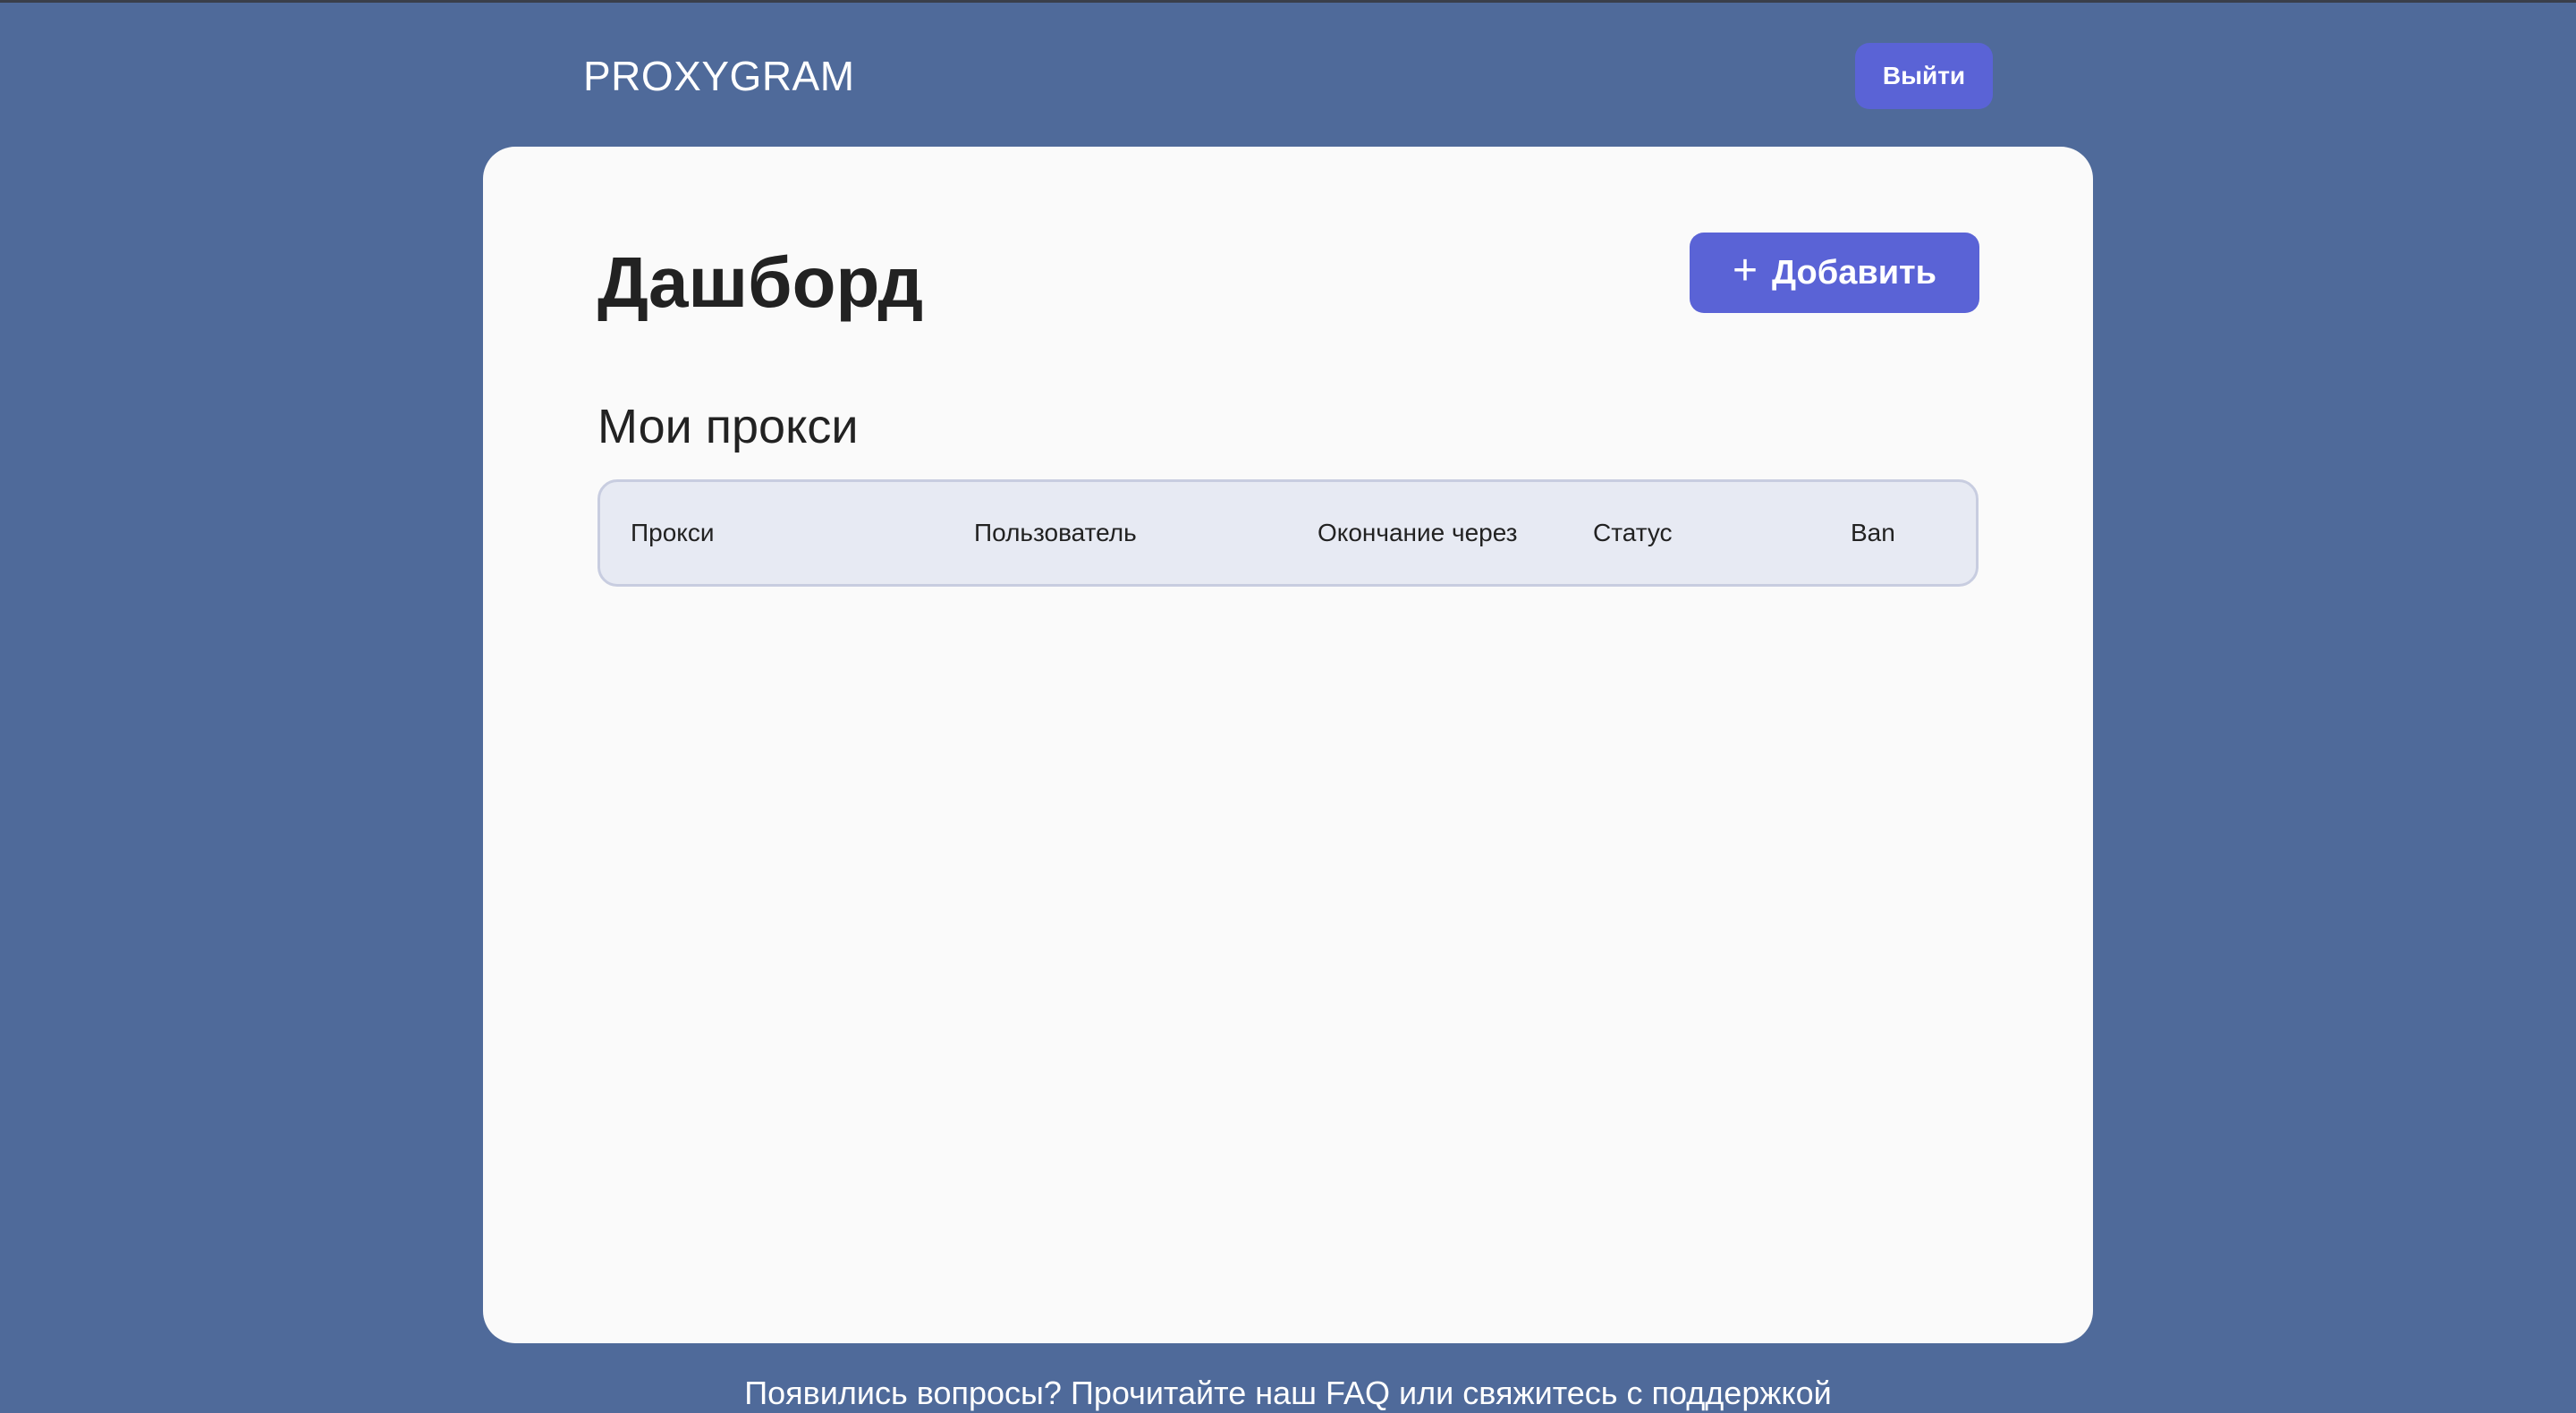  Describe the element at coordinates (1288, 1) in the screenshot. I see `window-top-border` at that location.